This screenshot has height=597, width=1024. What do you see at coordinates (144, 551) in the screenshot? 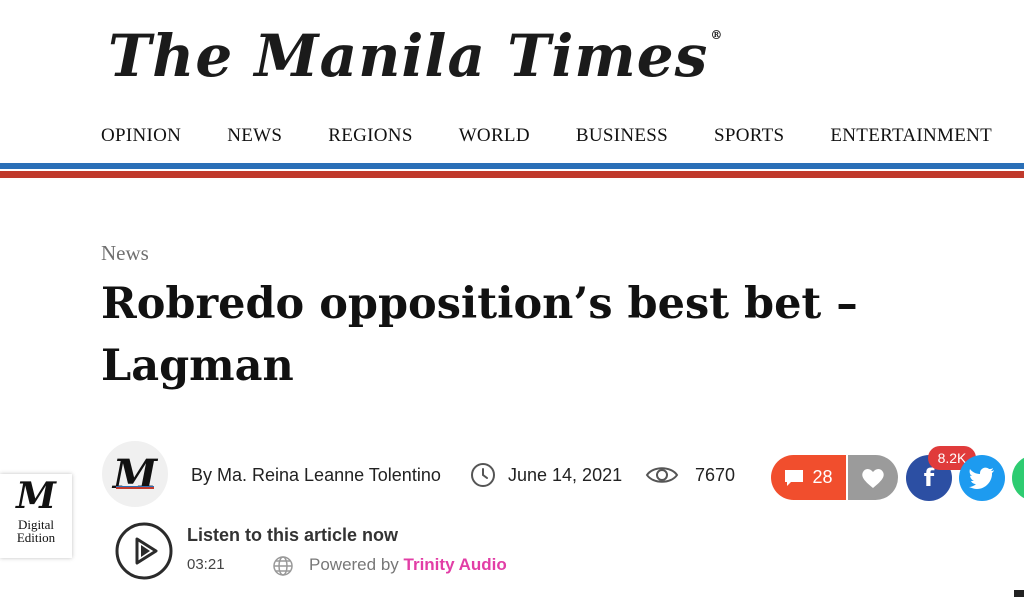
I see `play-icon` at bounding box center [144, 551].